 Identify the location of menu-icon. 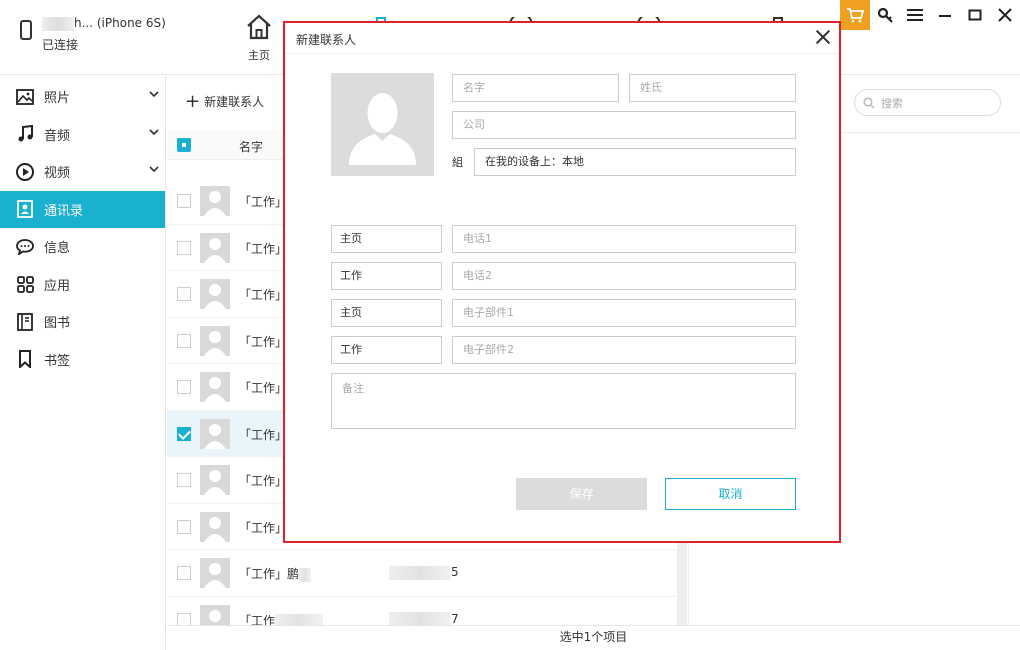
(915, 15).